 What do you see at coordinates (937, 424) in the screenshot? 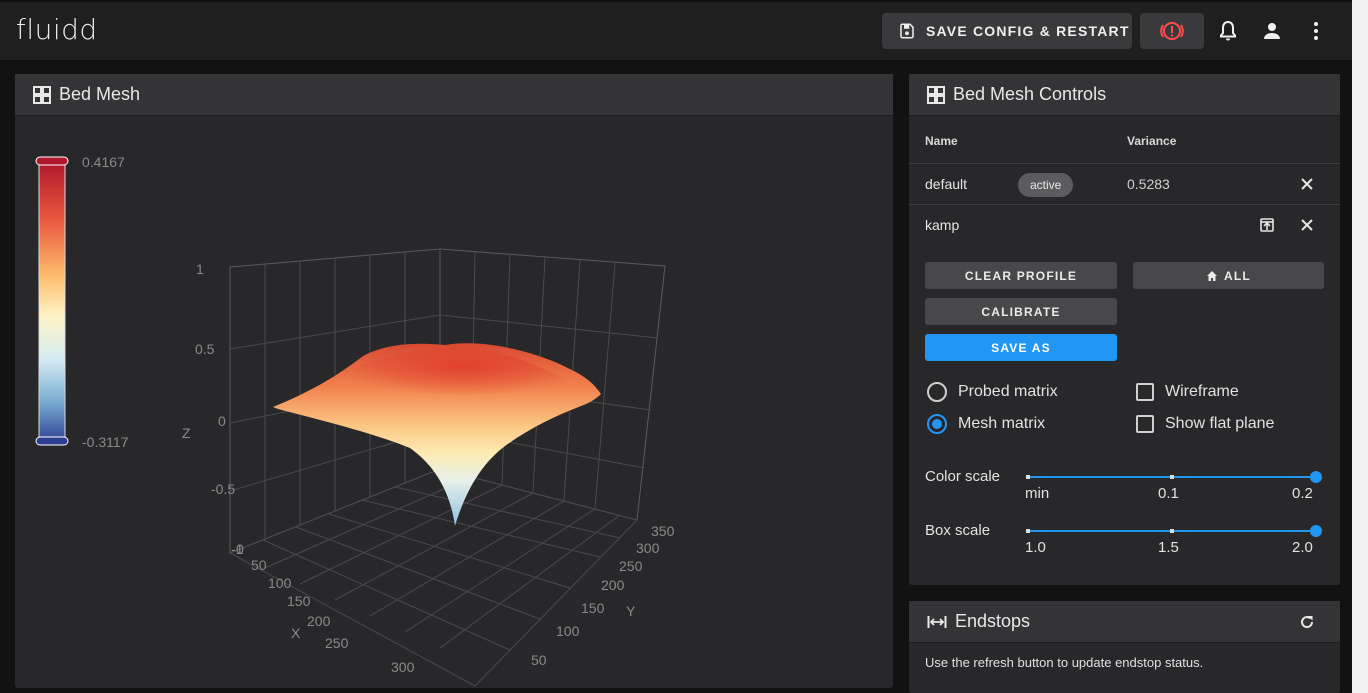
I see `radio-on-icon` at bounding box center [937, 424].